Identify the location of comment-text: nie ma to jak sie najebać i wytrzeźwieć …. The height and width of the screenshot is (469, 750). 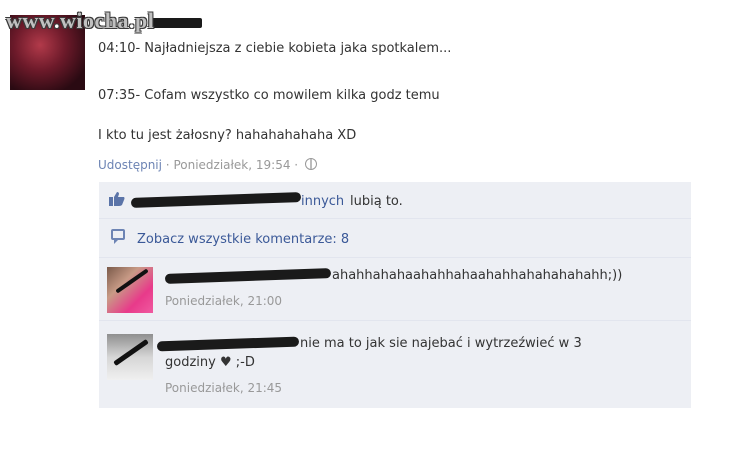
(441, 343).